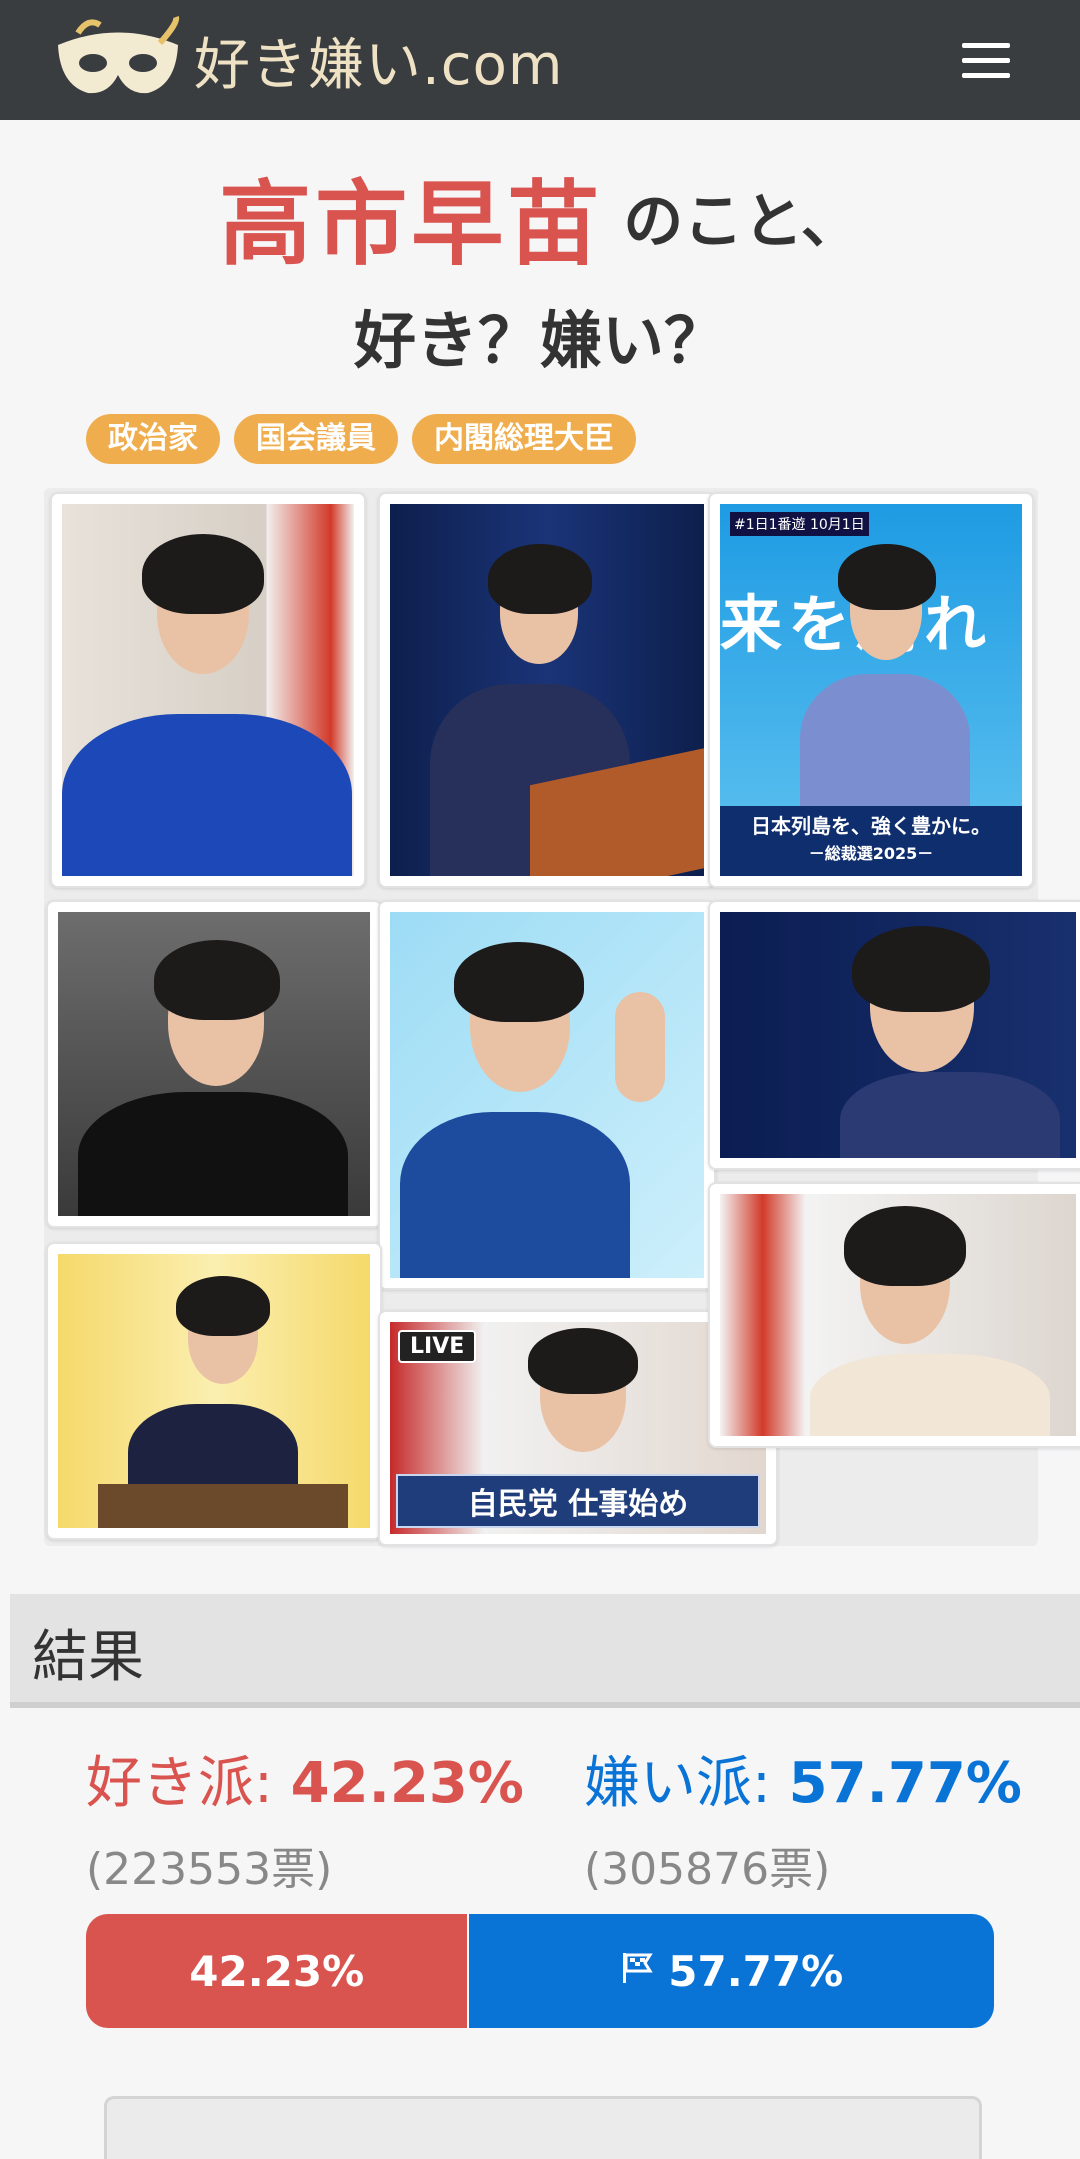 This screenshot has height=2159, width=1080. What do you see at coordinates (871, 841) in the screenshot?
I see `poster-banner: 日本列島を、強く豊かに。 －総裁選2025－` at bounding box center [871, 841].